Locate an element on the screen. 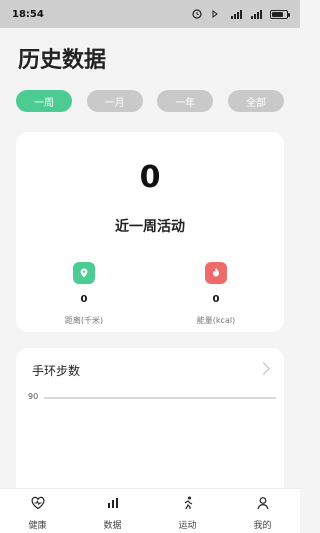 This screenshot has width=320, height=533. nav-health-label: 健康 is located at coordinates (37, 526).